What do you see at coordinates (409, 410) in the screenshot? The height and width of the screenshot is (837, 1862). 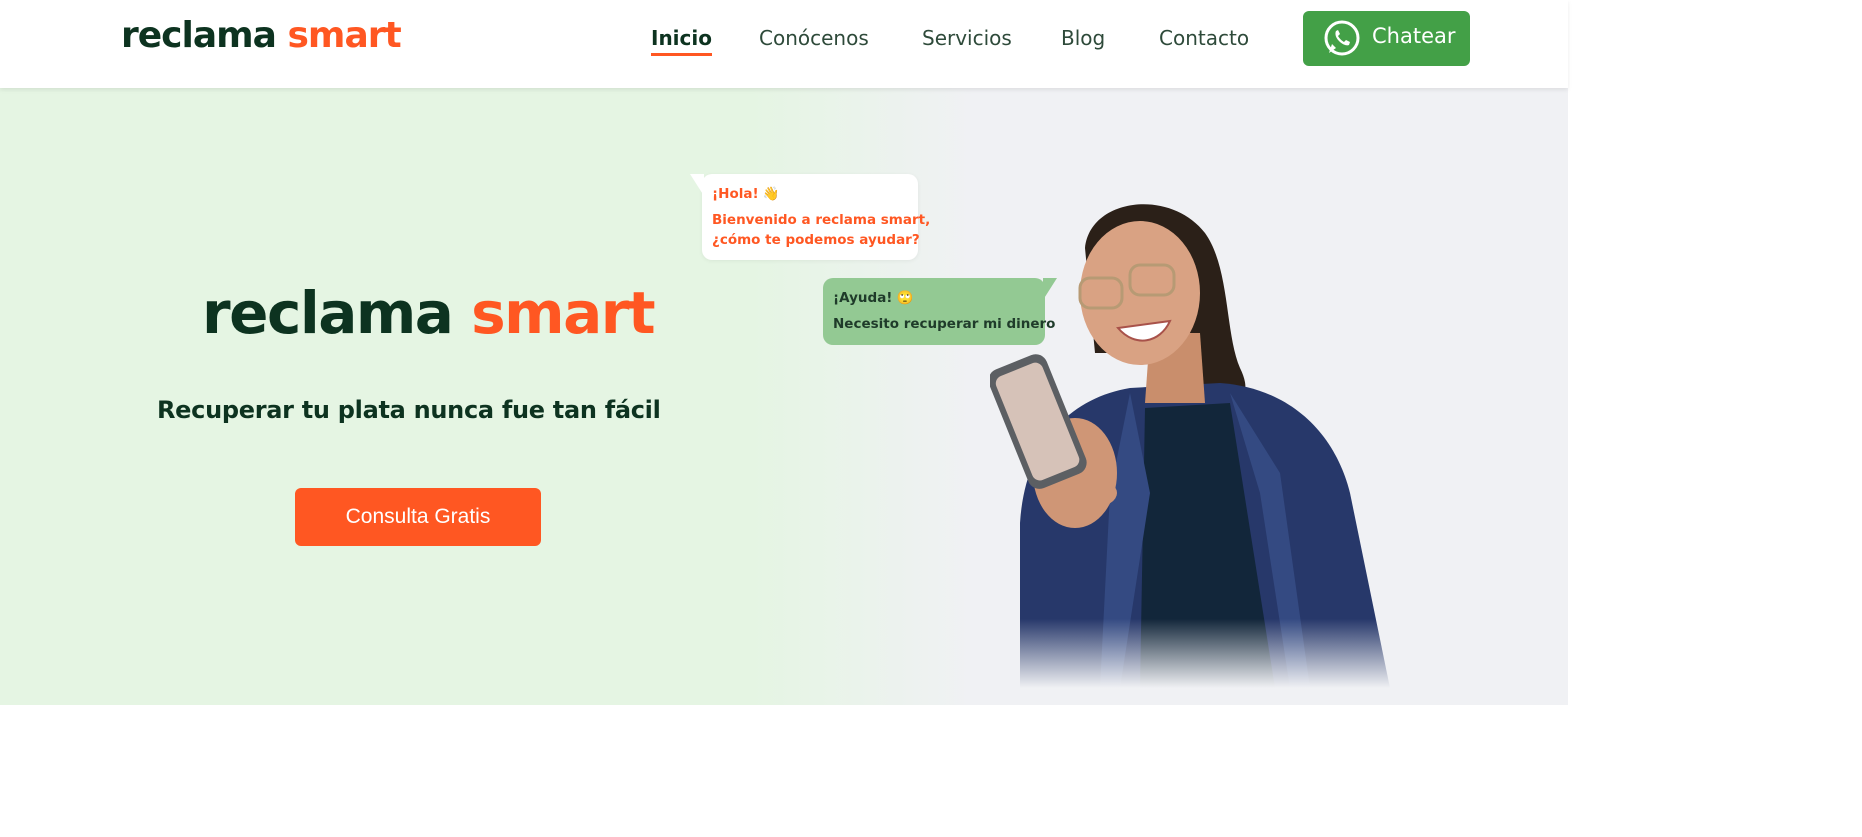 I see `hero-tagline: Recuperar tu plata nunca fue tan fácil` at bounding box center [409, 410].